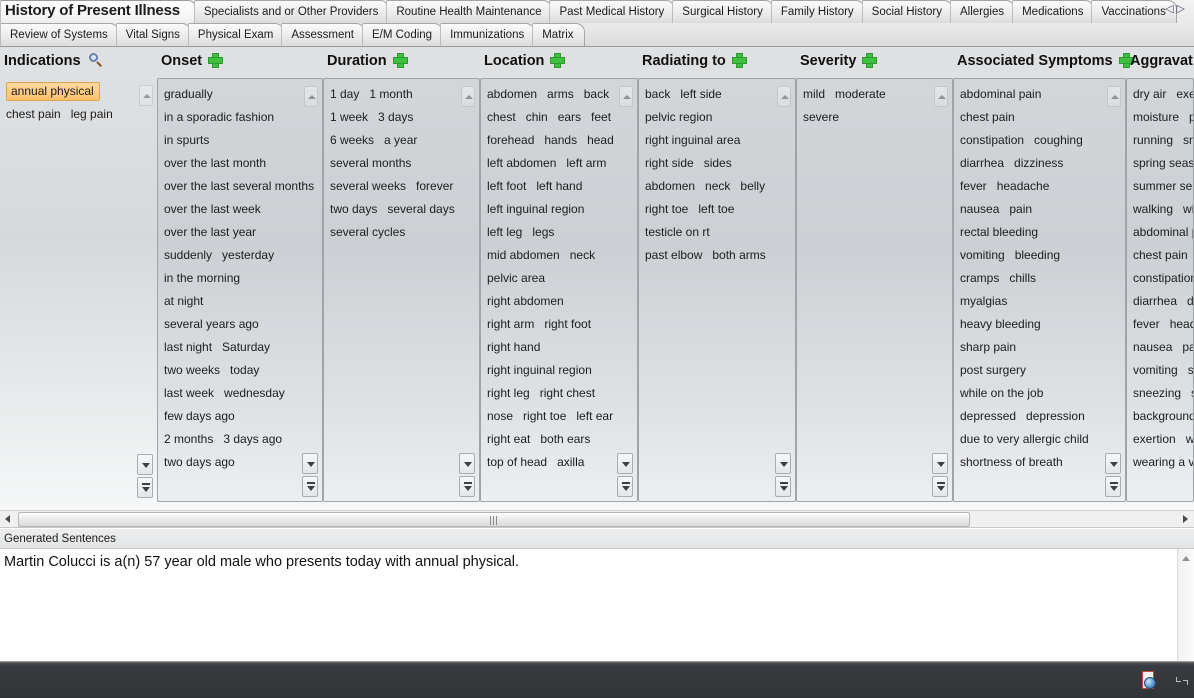 The width and height of the screenshot is (1194, 698). Describe the element at coordinates (562, 393) in the screenshot. I see `list-item: right leg right chest` at that location.